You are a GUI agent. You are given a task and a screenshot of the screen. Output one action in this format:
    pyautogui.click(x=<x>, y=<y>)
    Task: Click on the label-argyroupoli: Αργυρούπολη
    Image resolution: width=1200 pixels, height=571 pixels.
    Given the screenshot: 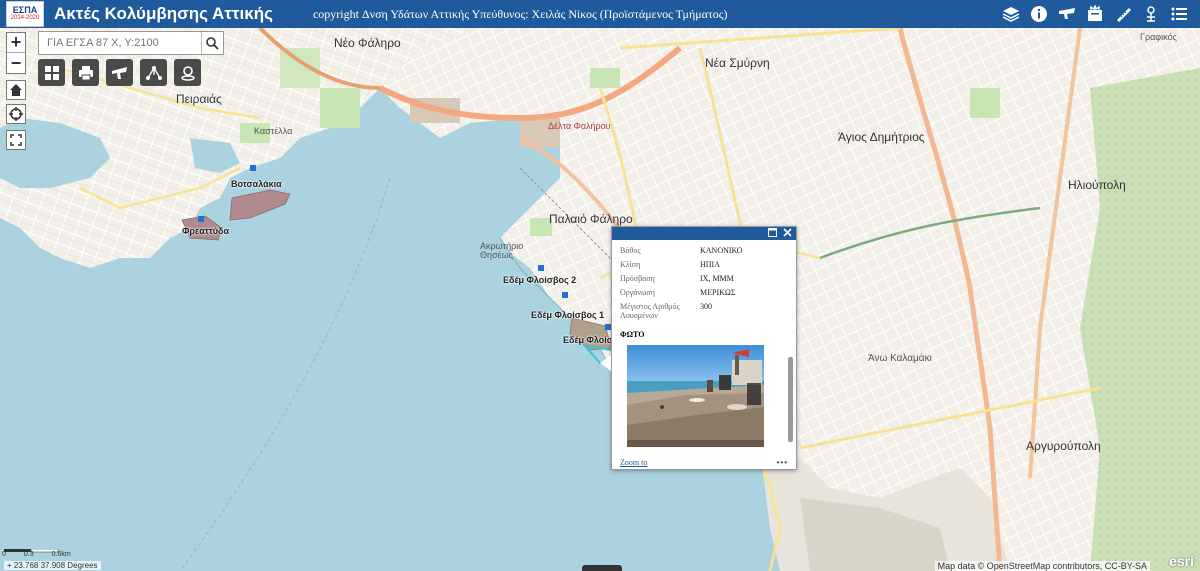 What is the action you would take?
    pyautogui.click(x=1063, y=446)
    